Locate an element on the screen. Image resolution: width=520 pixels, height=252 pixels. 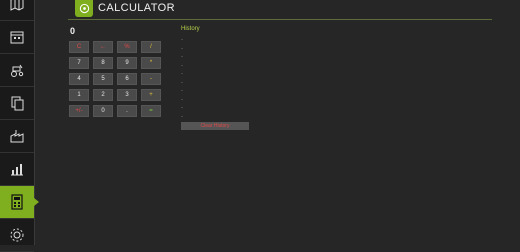
tractor-icon is located at coordinates (17, 70).